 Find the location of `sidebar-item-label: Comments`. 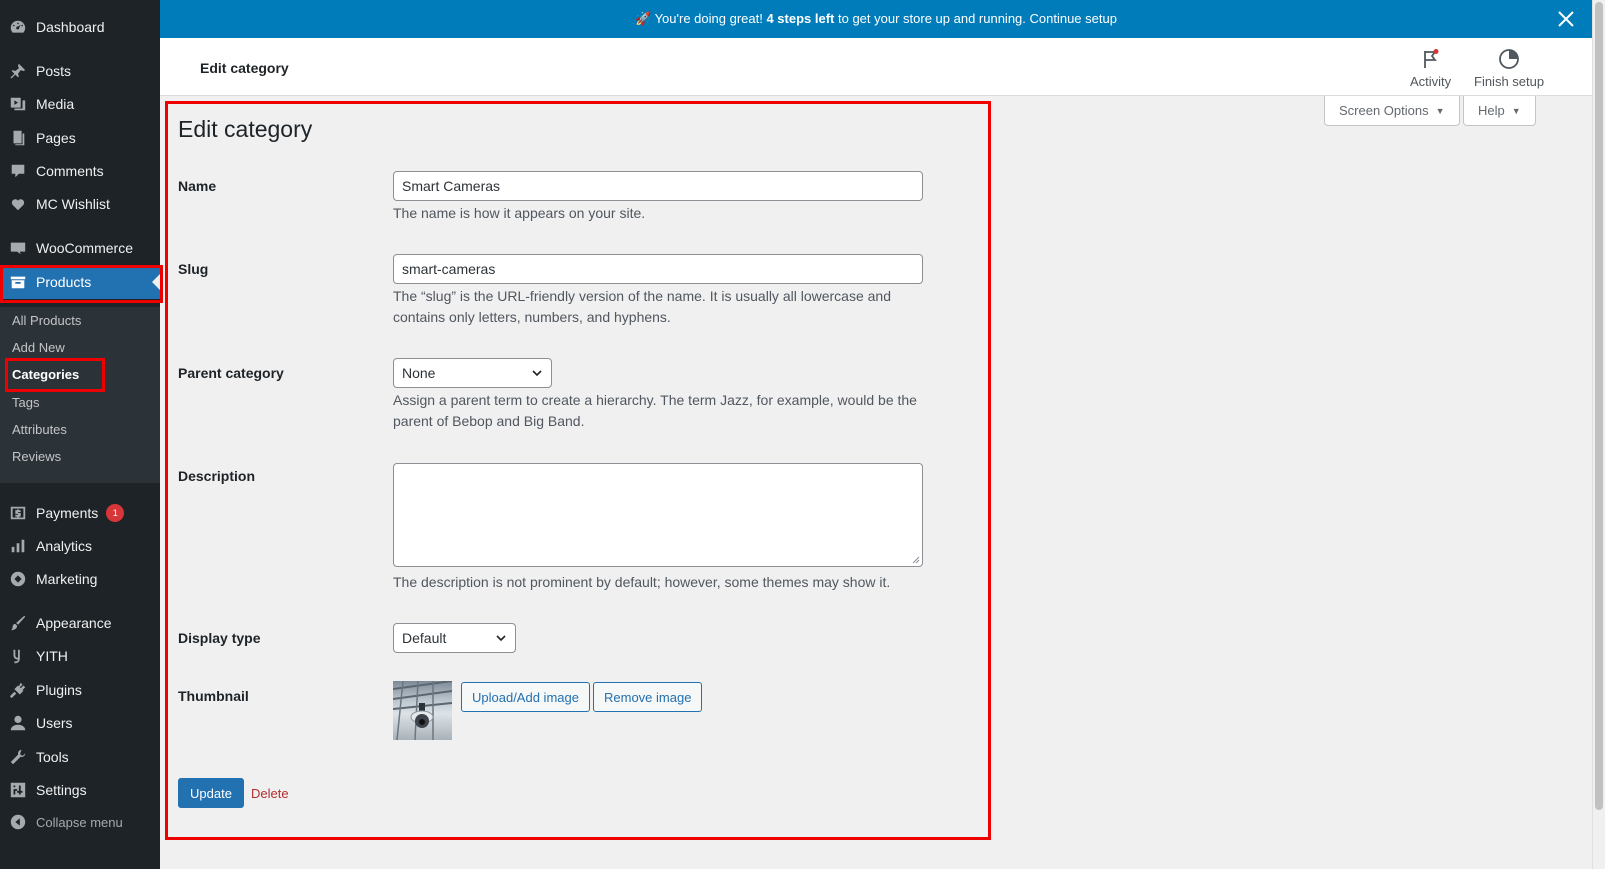

sidebar-item-label: Comments is located at coordinates (70, 171).